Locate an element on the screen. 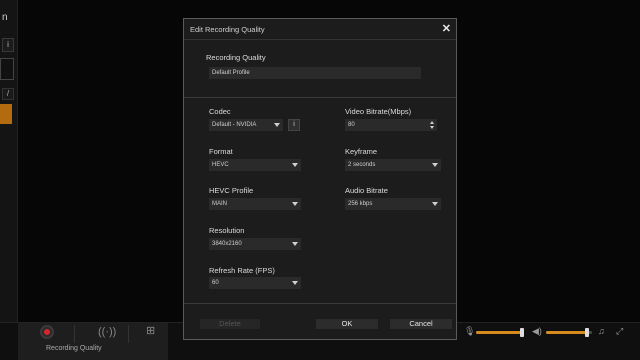 Image resolution: width=640 pixels, height=360 pixels. speaker-volume-fill is located at coordinates (567, 332).